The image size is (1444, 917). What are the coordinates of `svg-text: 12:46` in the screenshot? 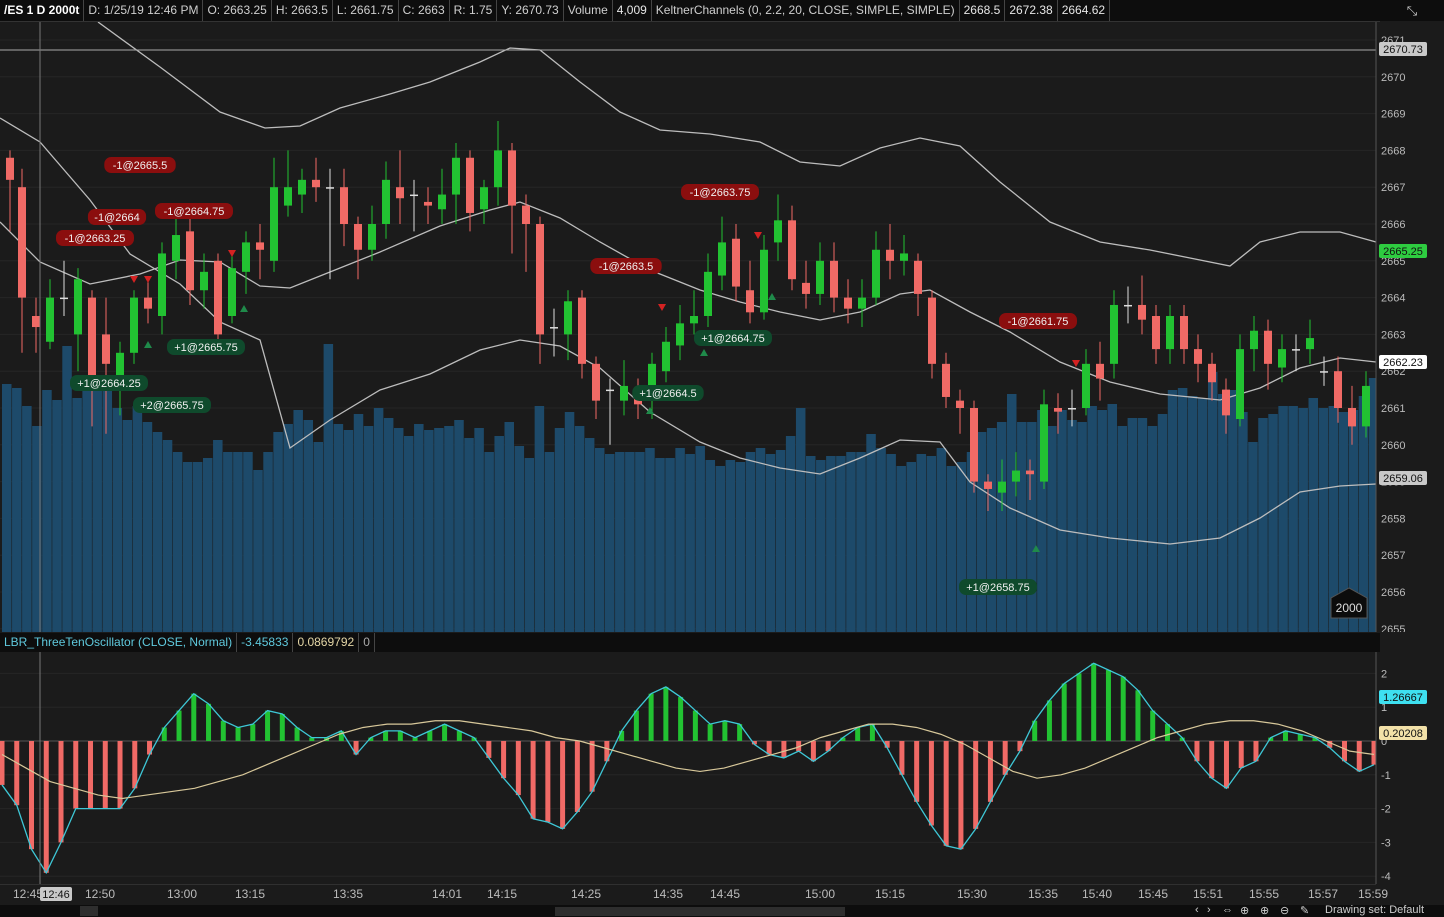 It's located at (56, 895).